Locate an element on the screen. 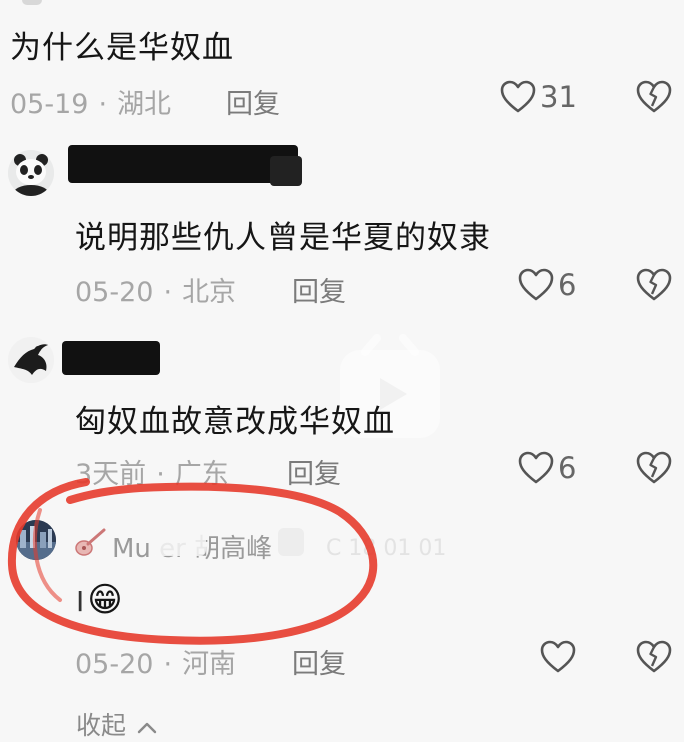 This screenshot has height=742, width=684. comment-location: 北京 is located at coordinates (209, 292).